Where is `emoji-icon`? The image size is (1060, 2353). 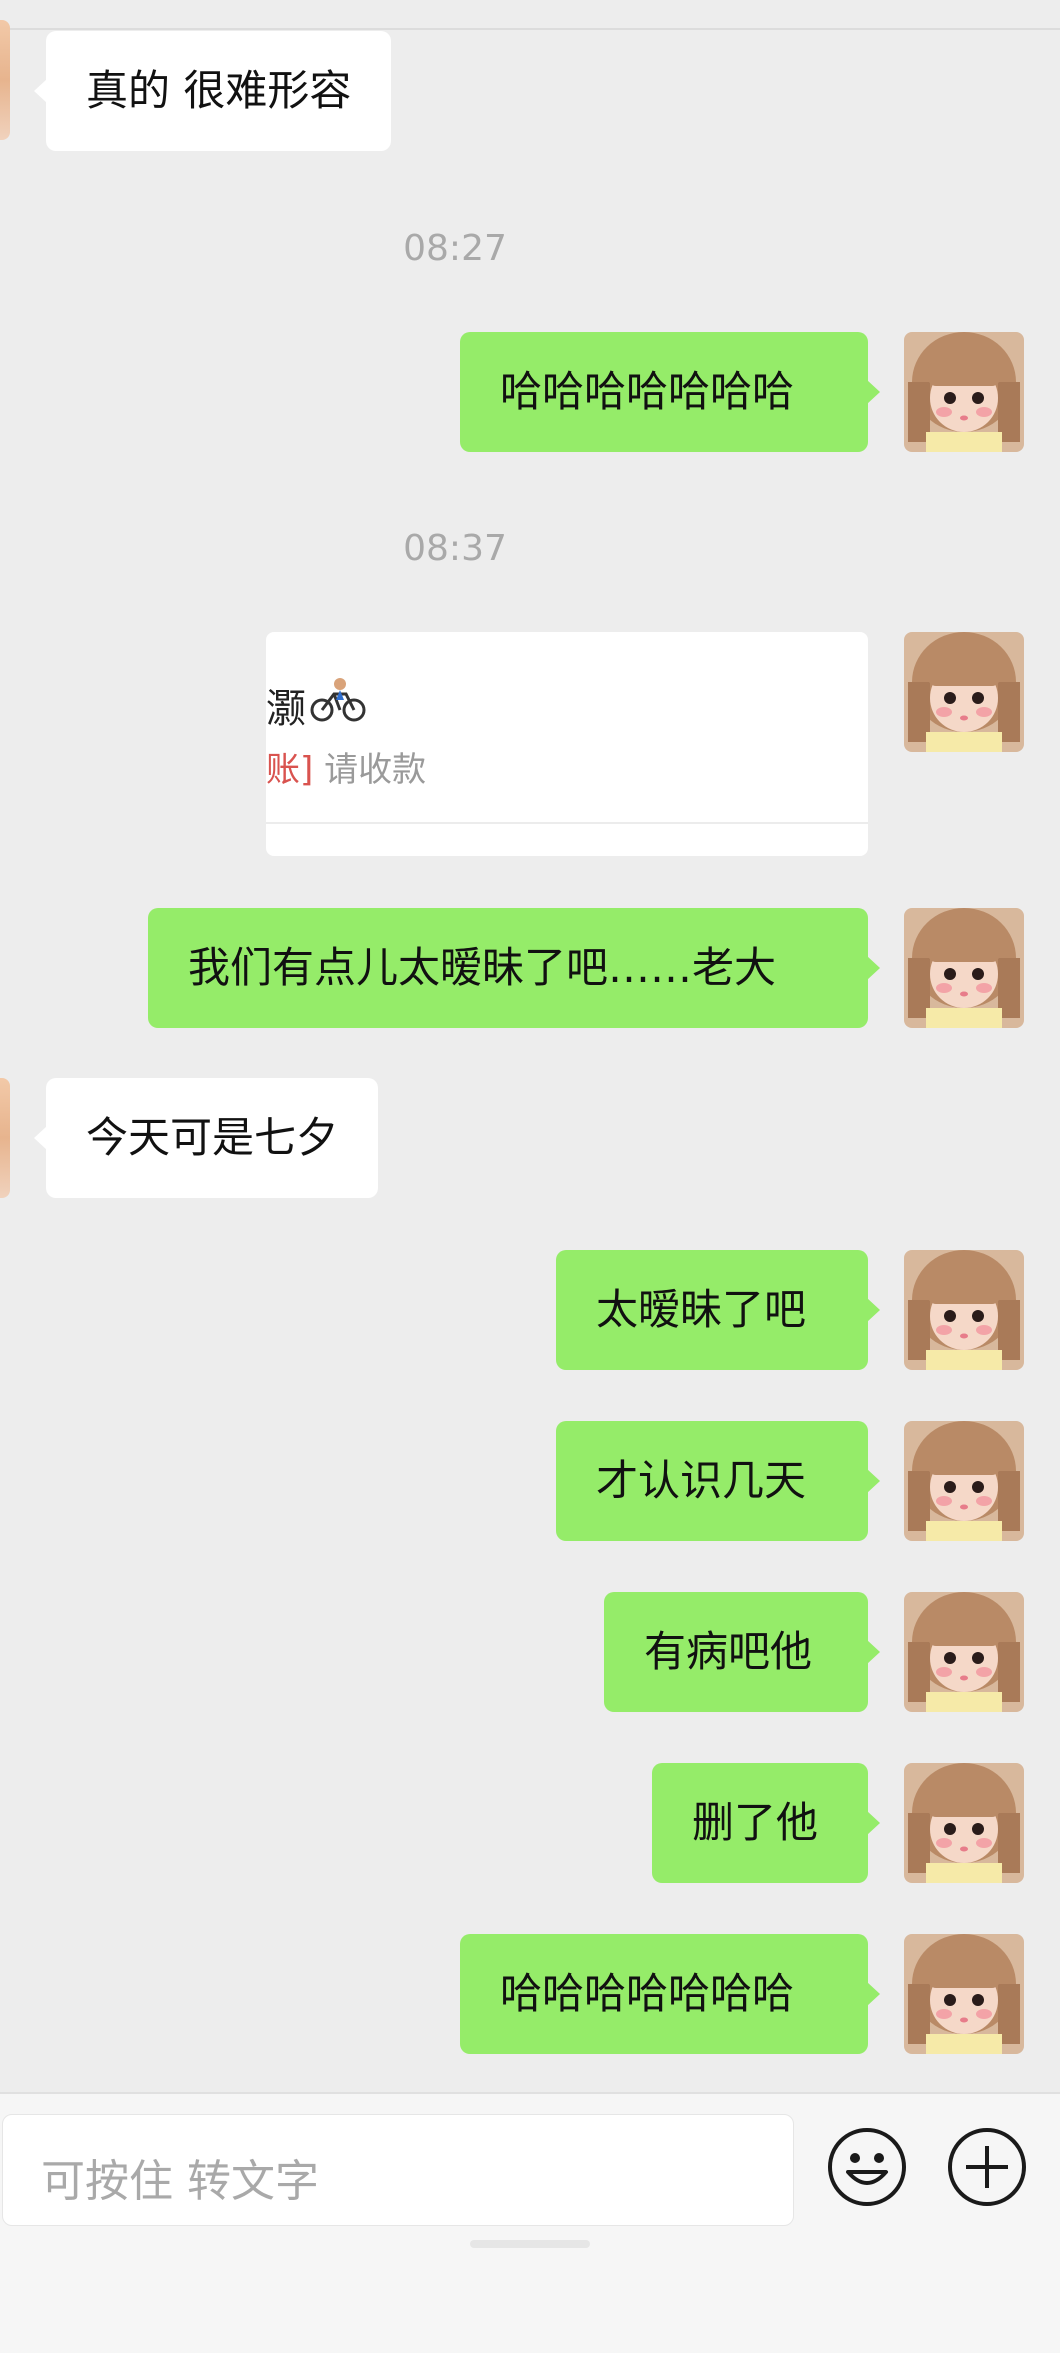 emoji-icon is located at coordinates (867, 2167).